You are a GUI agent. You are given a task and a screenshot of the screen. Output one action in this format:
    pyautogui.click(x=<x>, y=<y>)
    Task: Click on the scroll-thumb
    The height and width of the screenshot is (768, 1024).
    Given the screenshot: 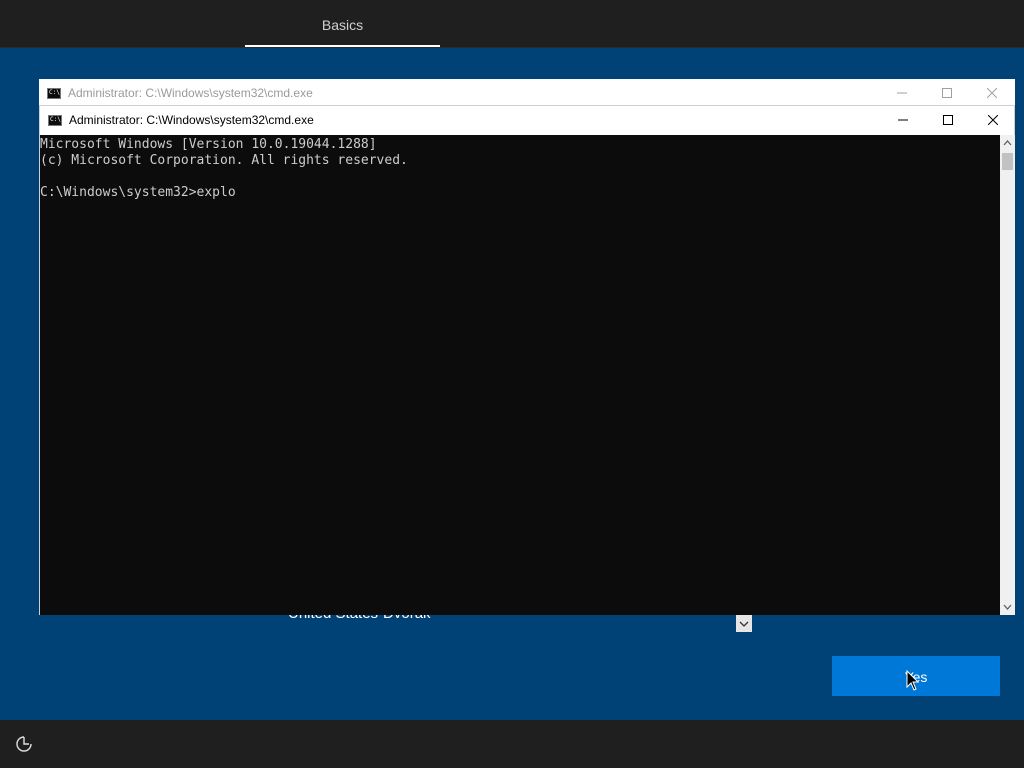 What is the action you would take?
    pyautogui.click(x=1007, y=161)
    